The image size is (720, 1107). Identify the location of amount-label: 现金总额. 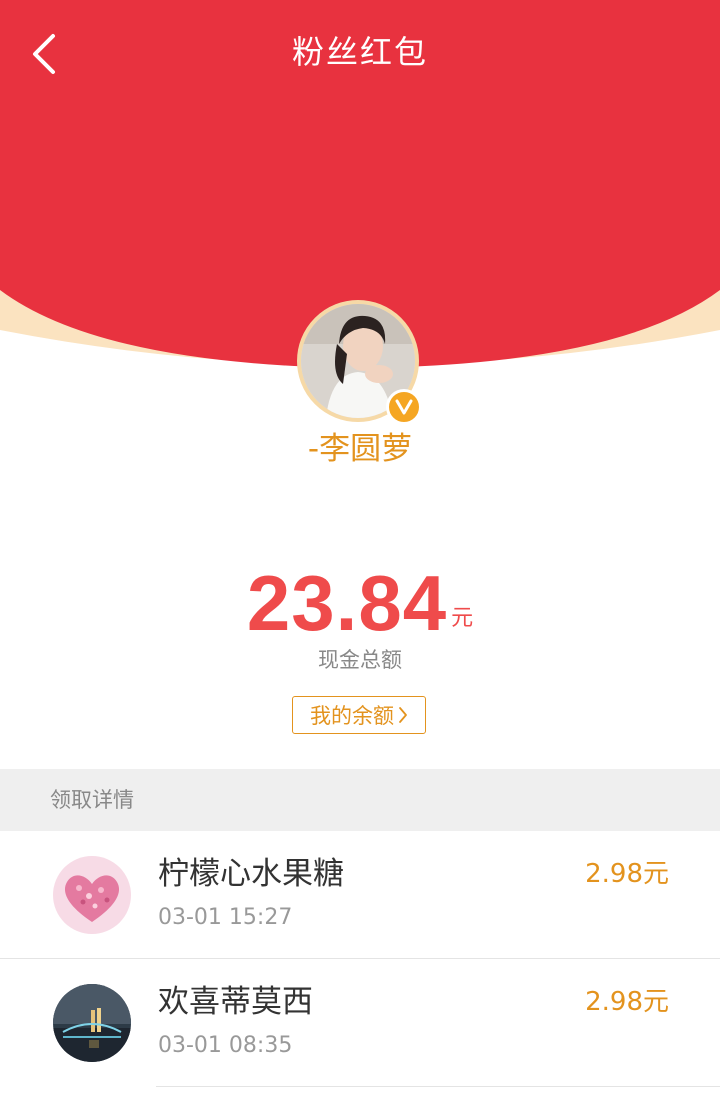
(360, 660).